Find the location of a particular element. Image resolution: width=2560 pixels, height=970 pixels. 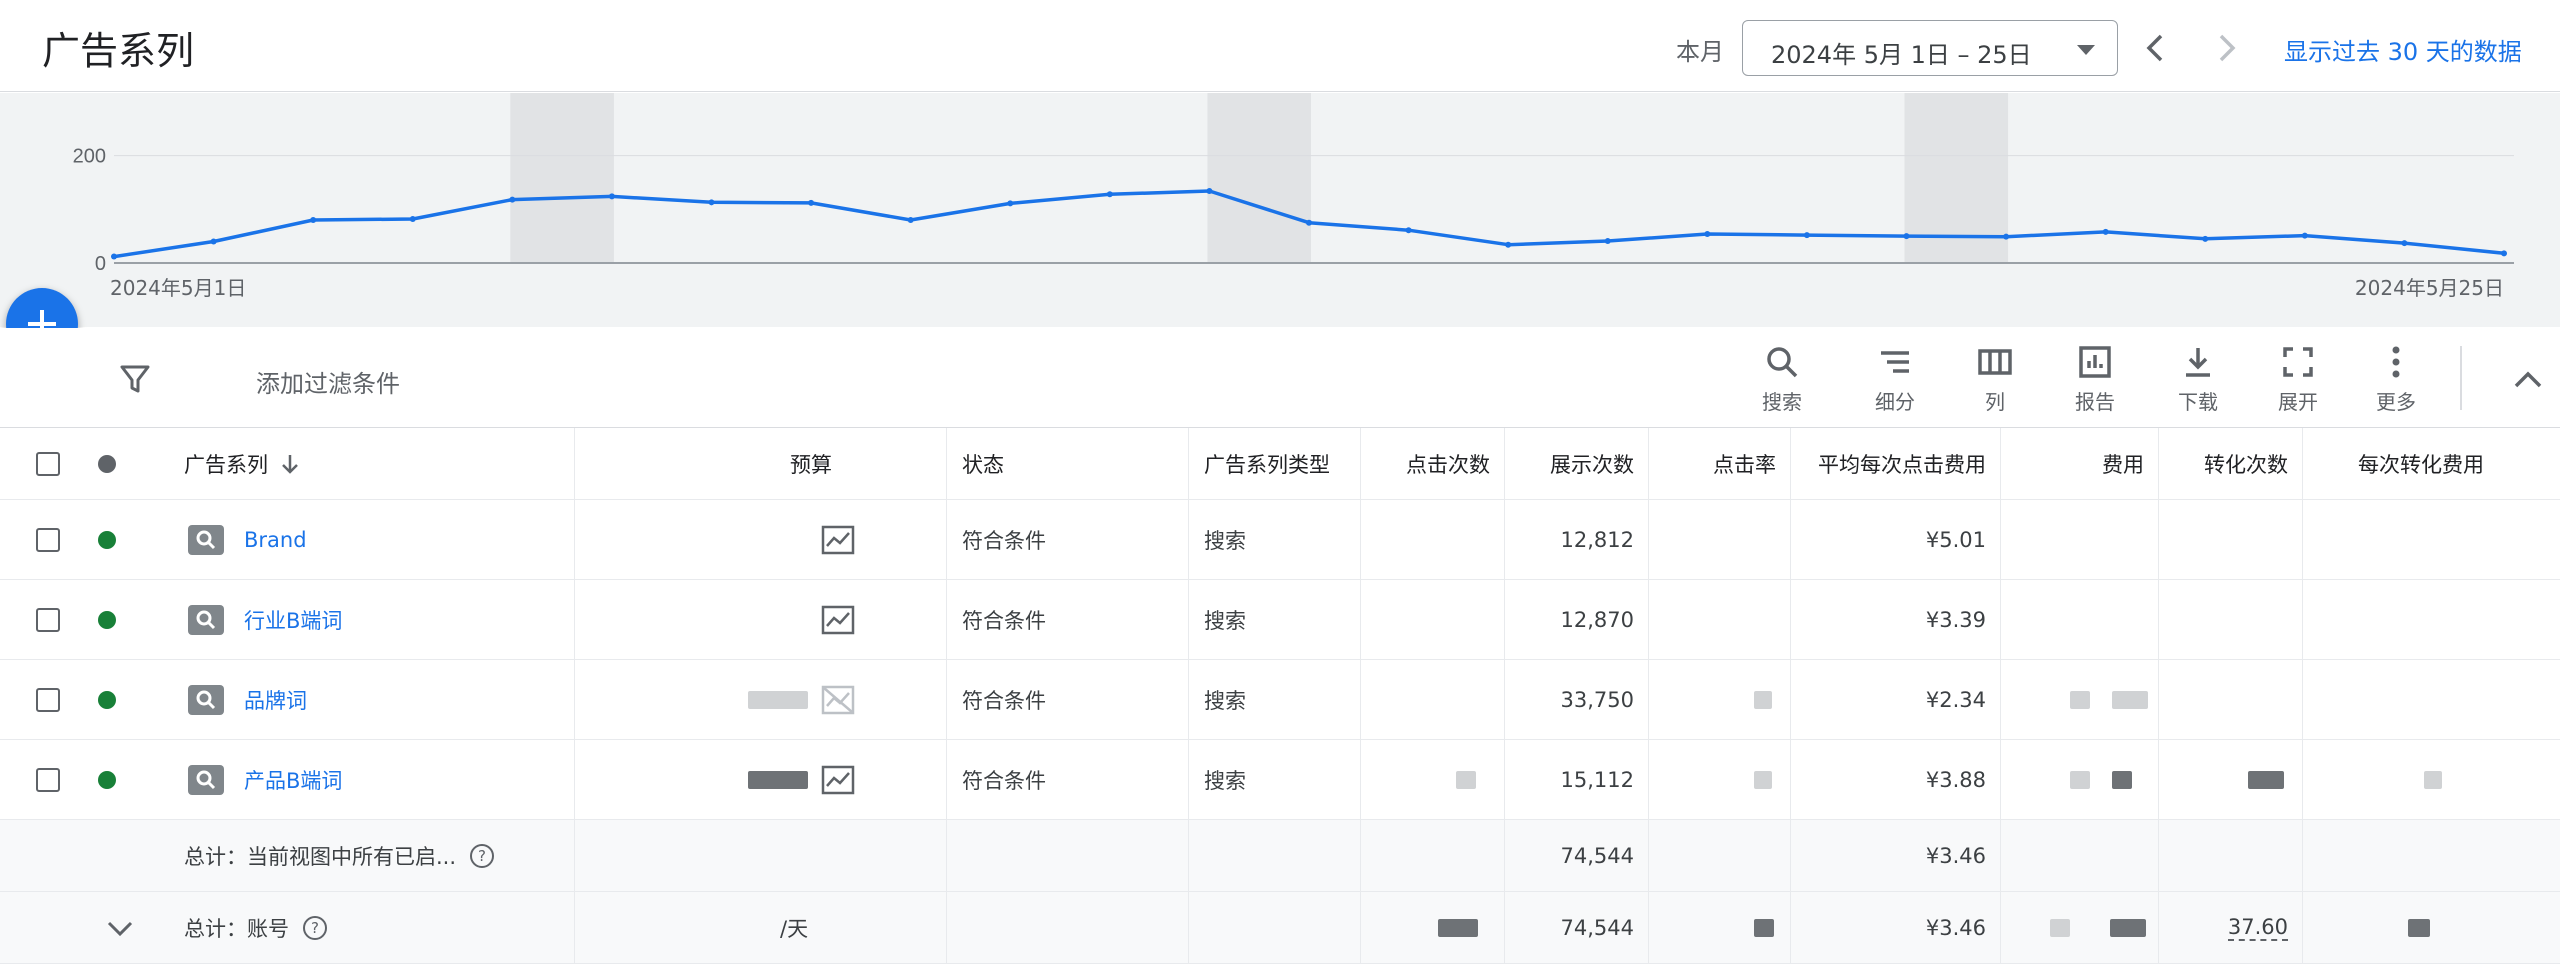

dropdown-caret-icon is located at coordinates (2086, 50).